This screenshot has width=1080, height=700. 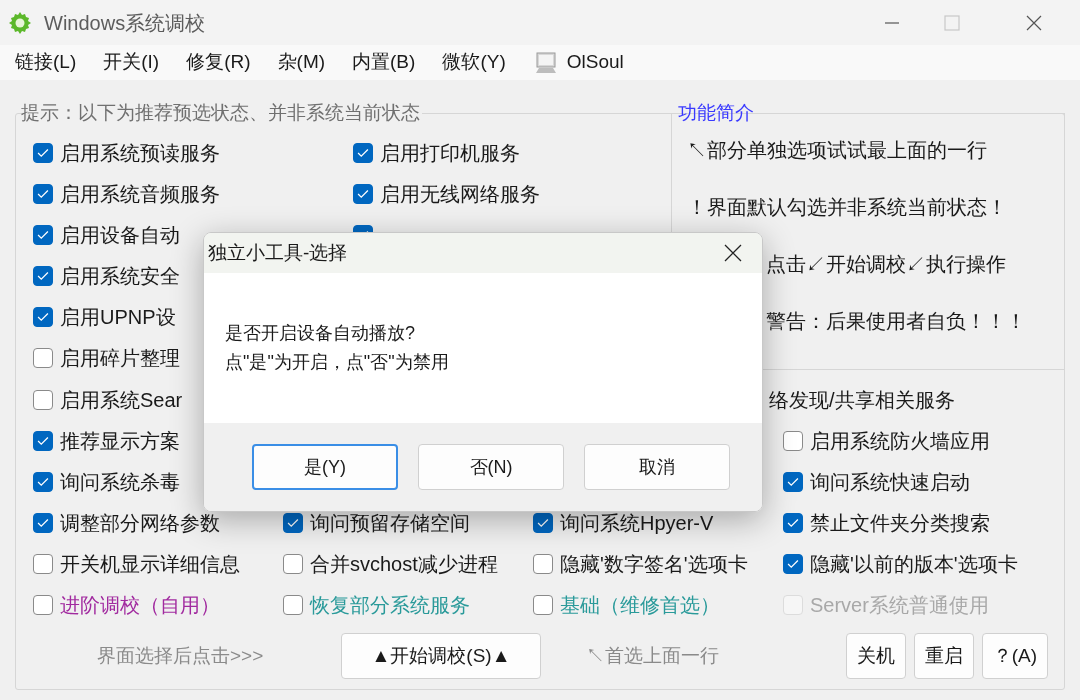 I want to click on group-legend: 功能简介, so click(x=716, y=112).